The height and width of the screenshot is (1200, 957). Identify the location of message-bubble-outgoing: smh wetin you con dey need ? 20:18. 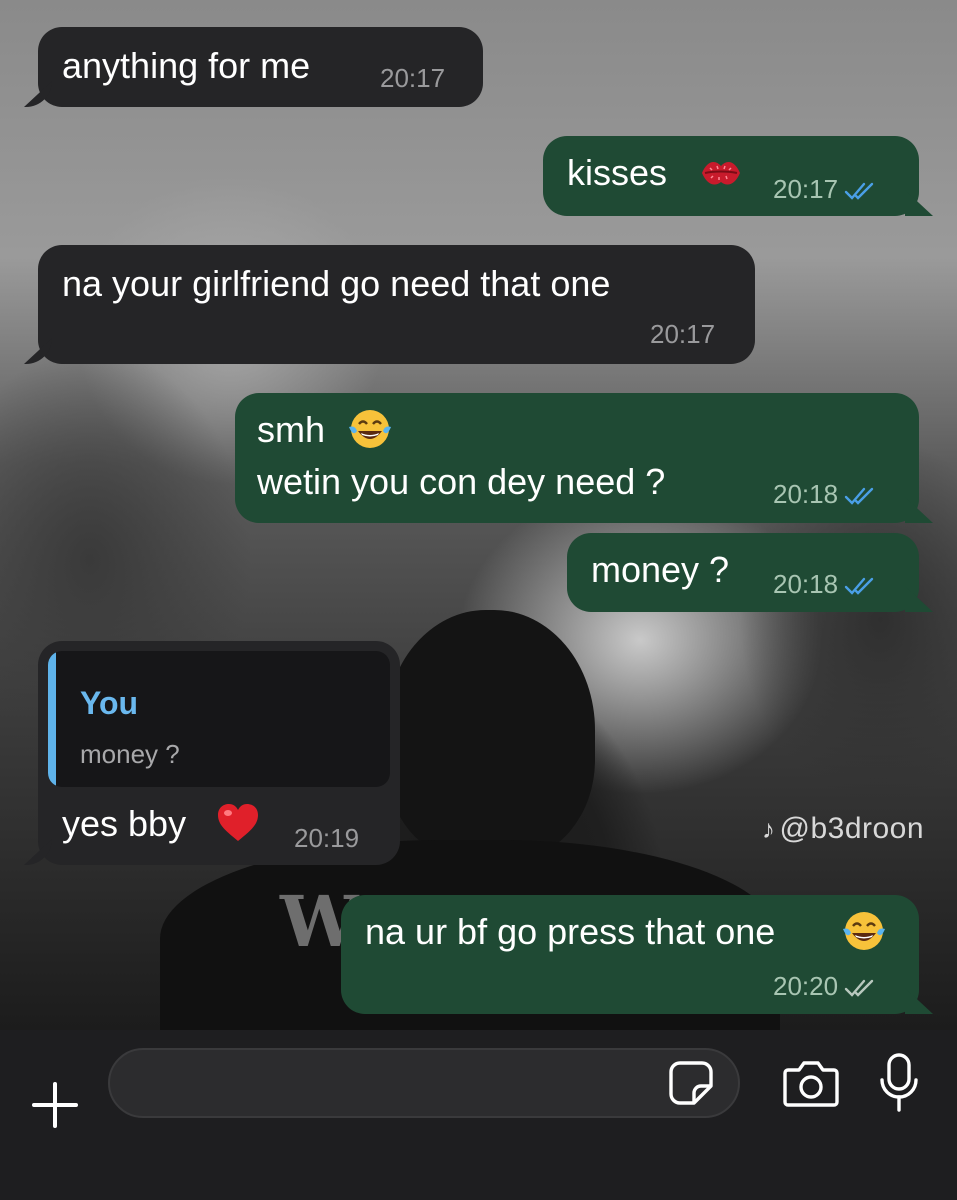
(577, 458).